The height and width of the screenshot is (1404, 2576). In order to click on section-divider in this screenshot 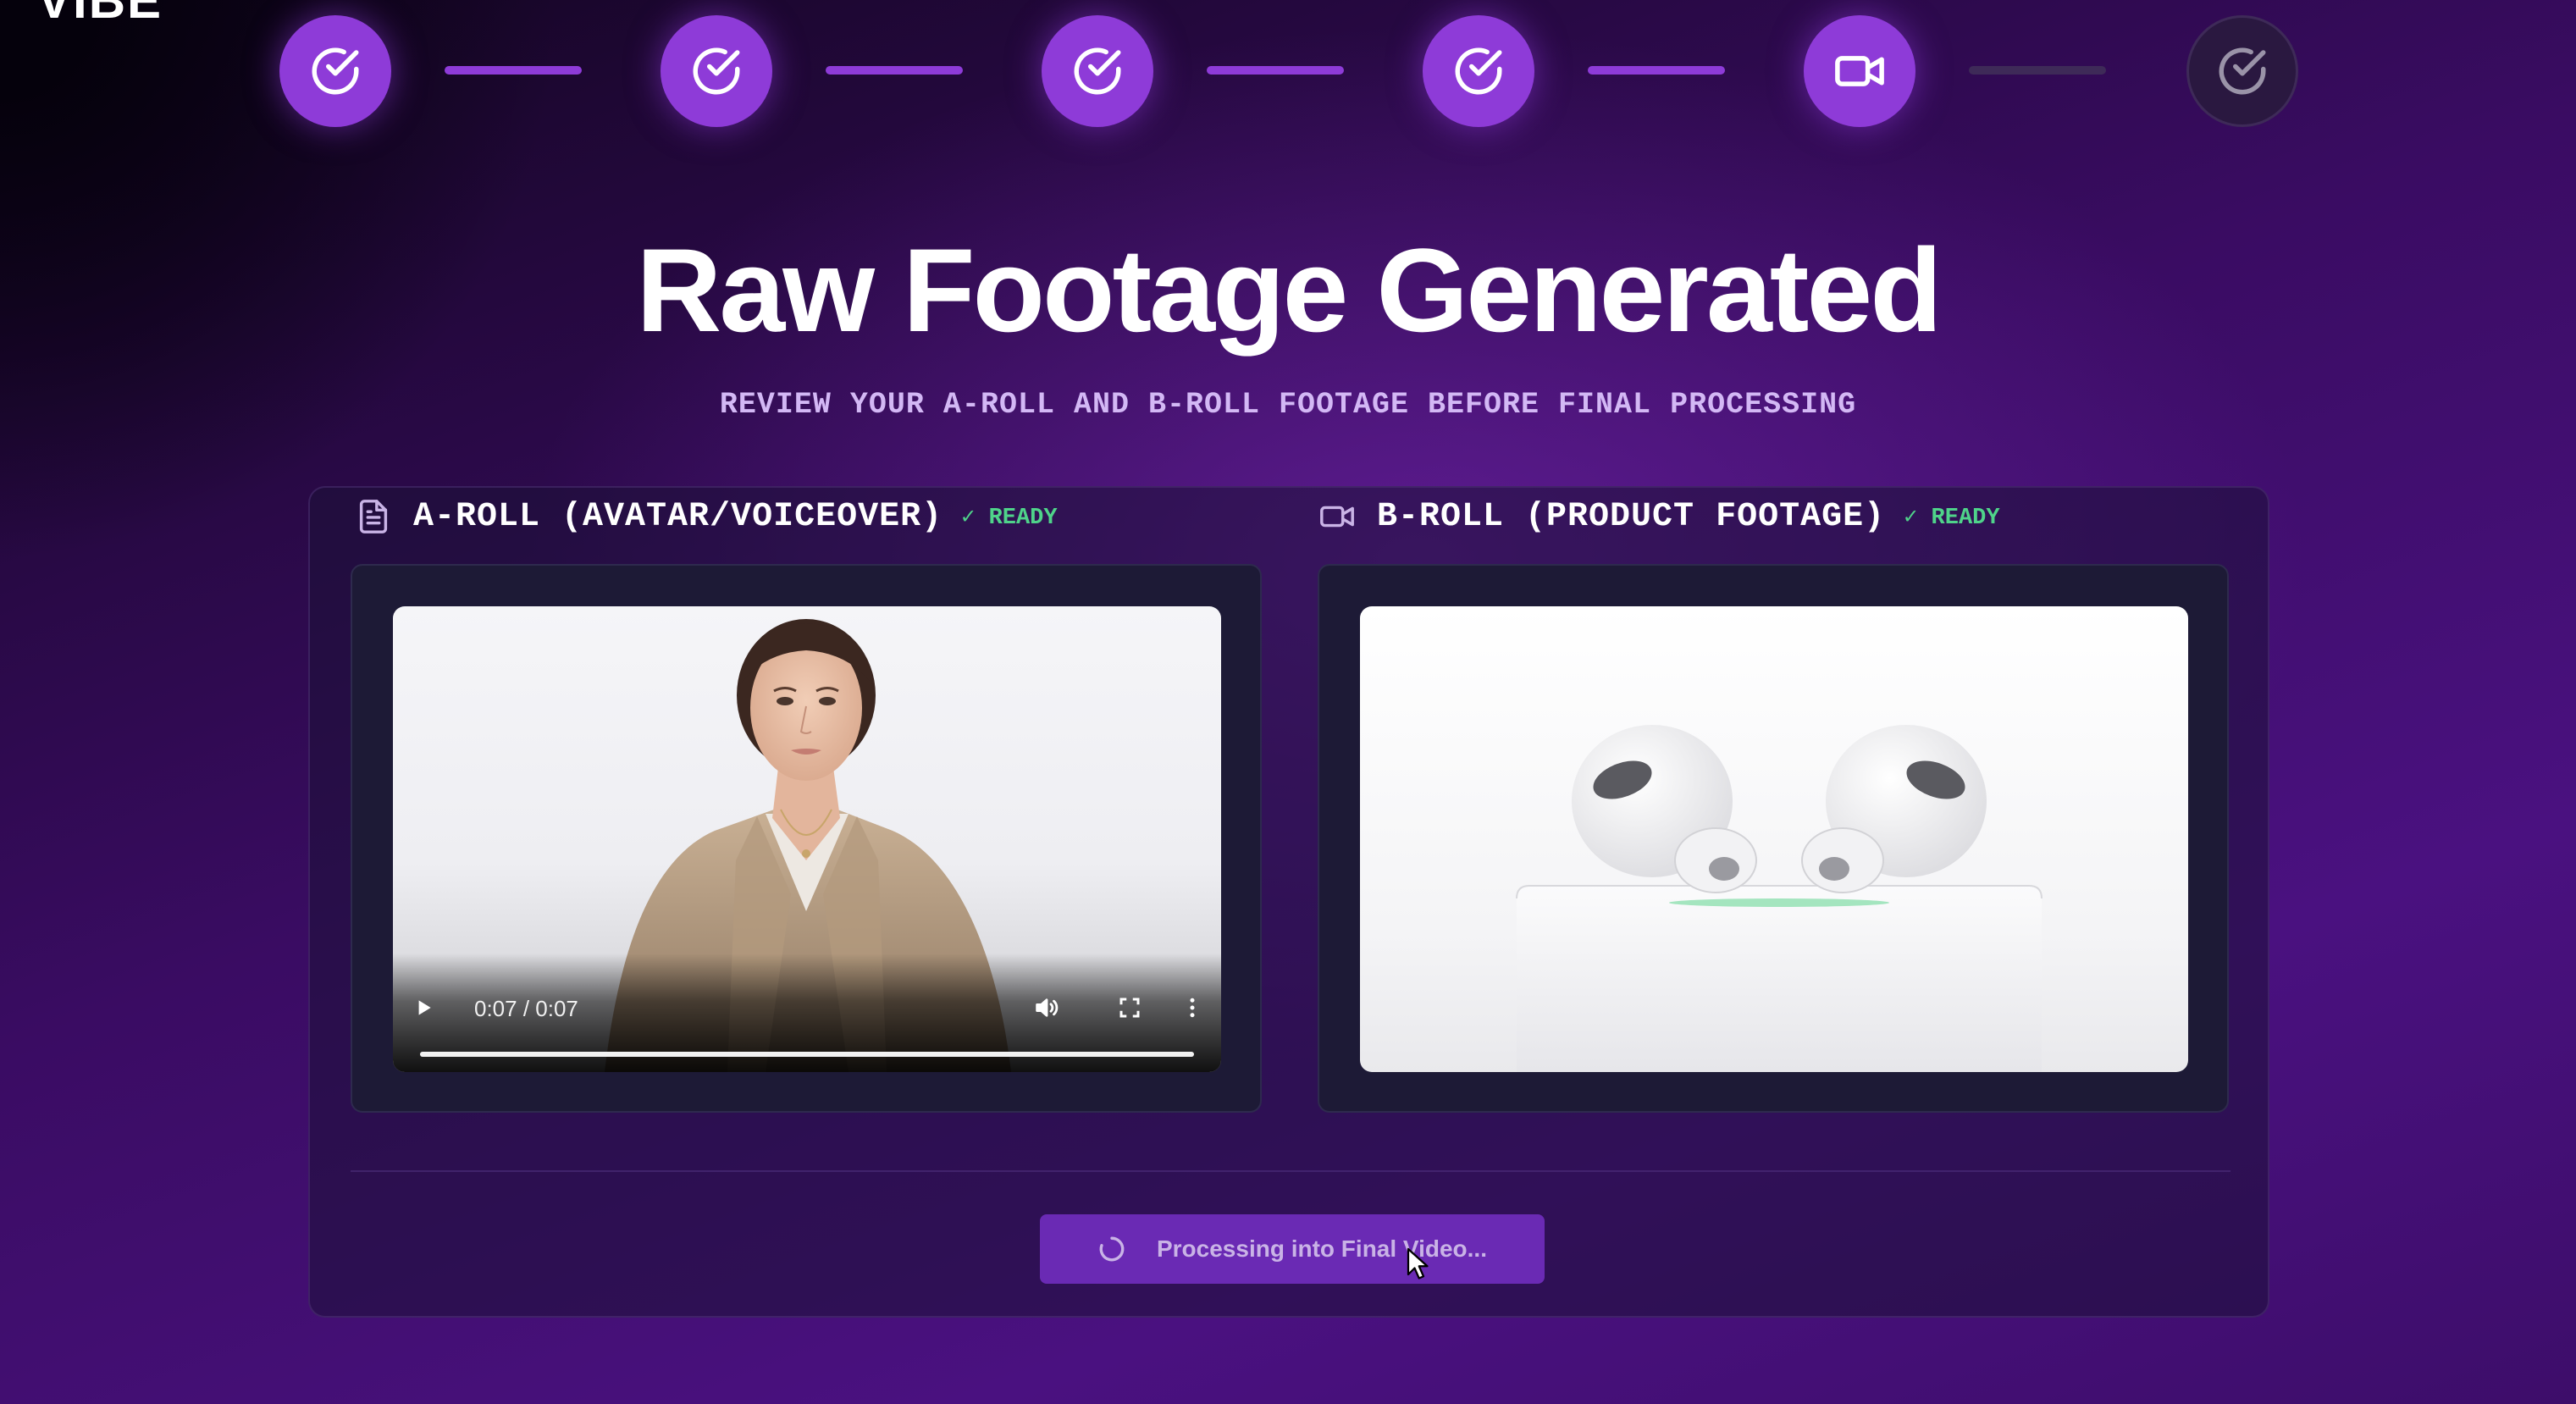, I will do `click(1291, 1171)`.